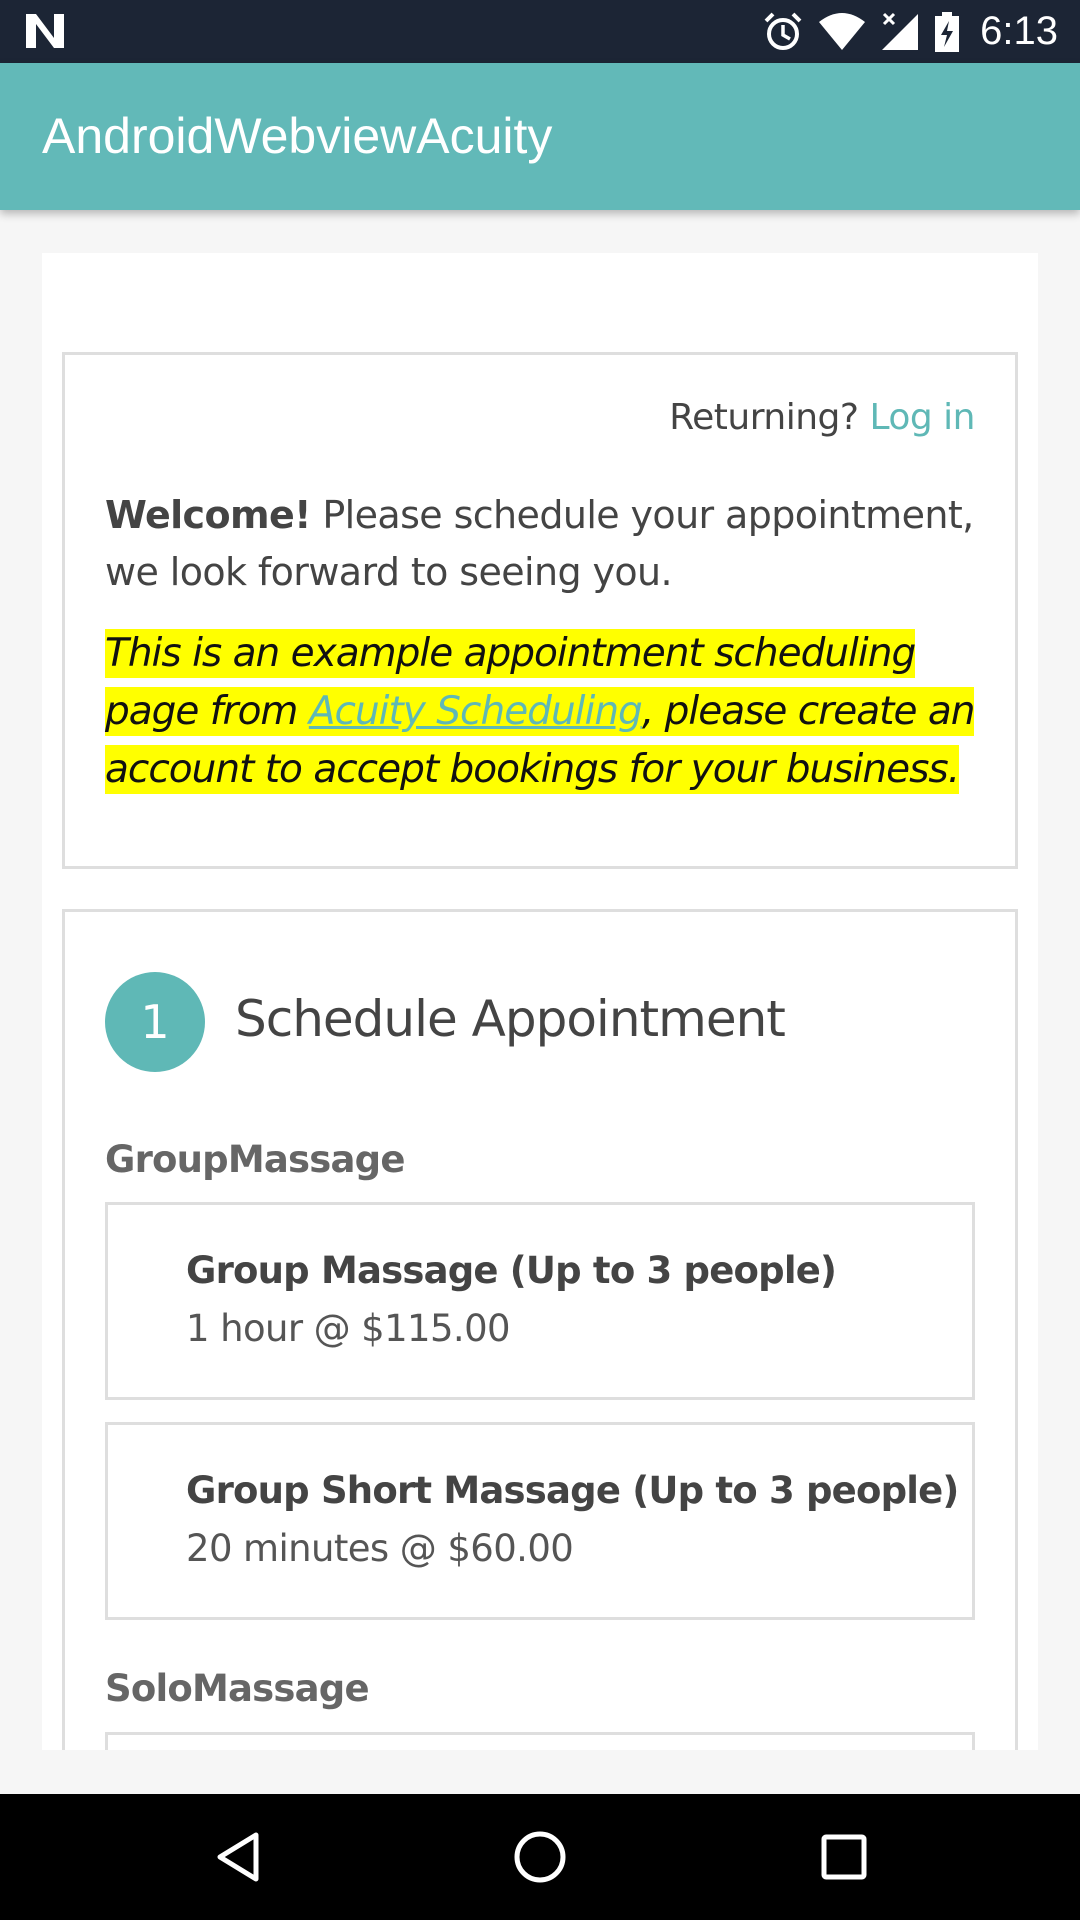 This screenshot has width=1080, height=1920. I want to click on step-number-badge: 1, so click(155, 1022).